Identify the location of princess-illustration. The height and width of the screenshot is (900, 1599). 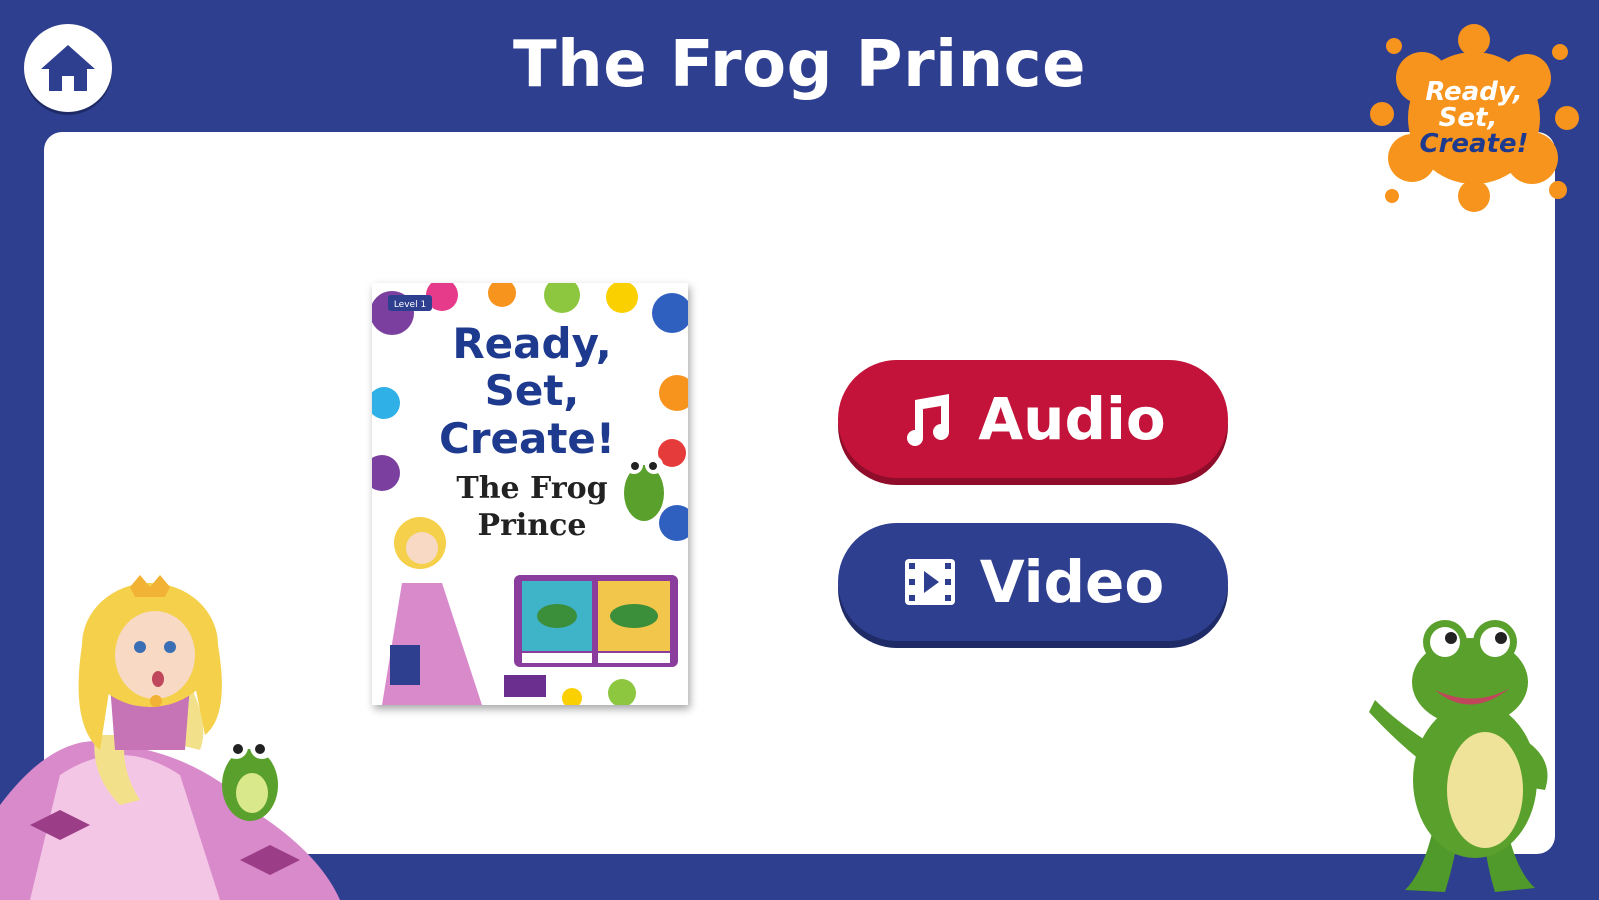
(170, 737).